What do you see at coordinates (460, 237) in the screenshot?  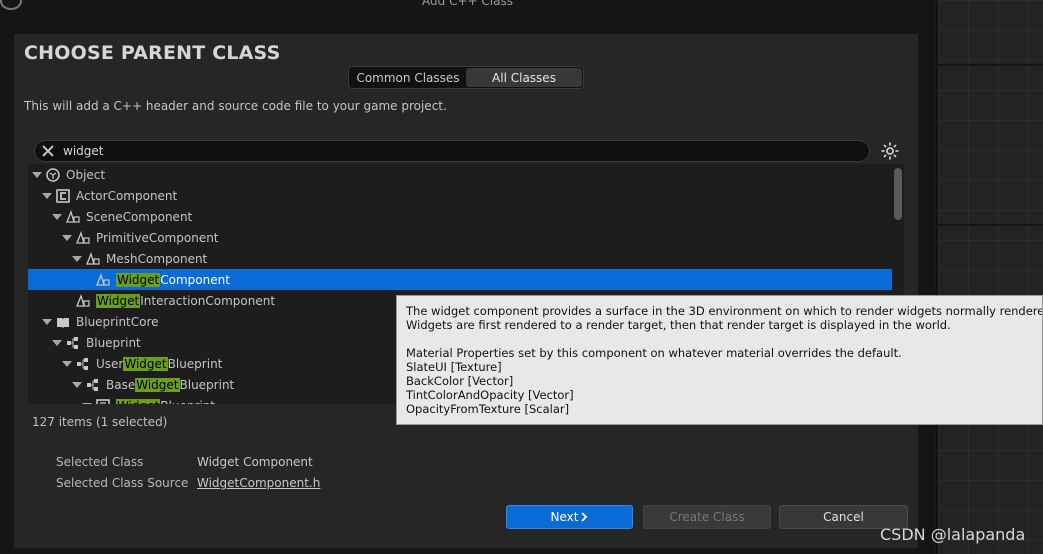 I see `tree-row: PrimitiveComponent` at bounding box center [460, 237].